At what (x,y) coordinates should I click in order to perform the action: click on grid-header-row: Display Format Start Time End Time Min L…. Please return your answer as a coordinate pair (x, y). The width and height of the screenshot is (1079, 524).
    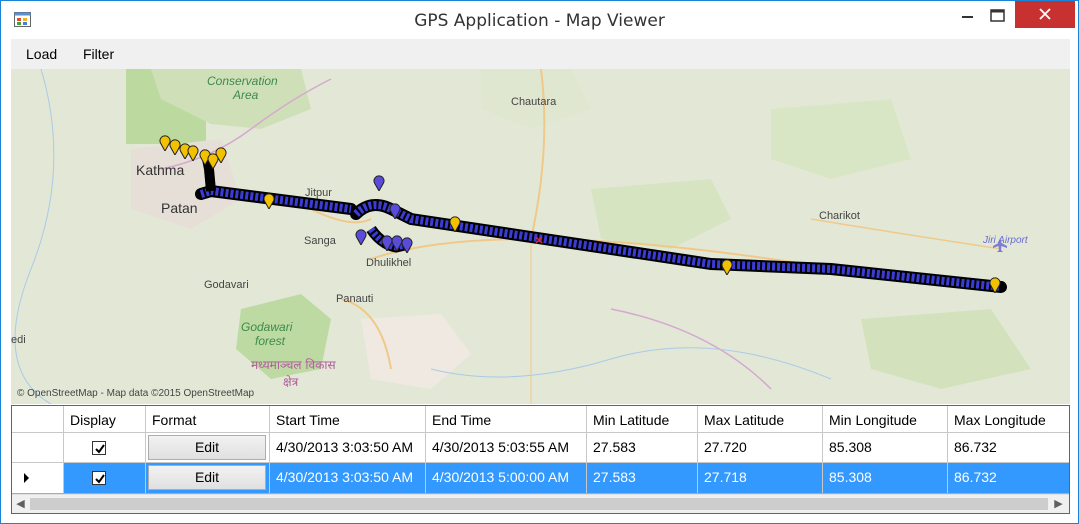
    Looking at the image, I should click on (540, 419).